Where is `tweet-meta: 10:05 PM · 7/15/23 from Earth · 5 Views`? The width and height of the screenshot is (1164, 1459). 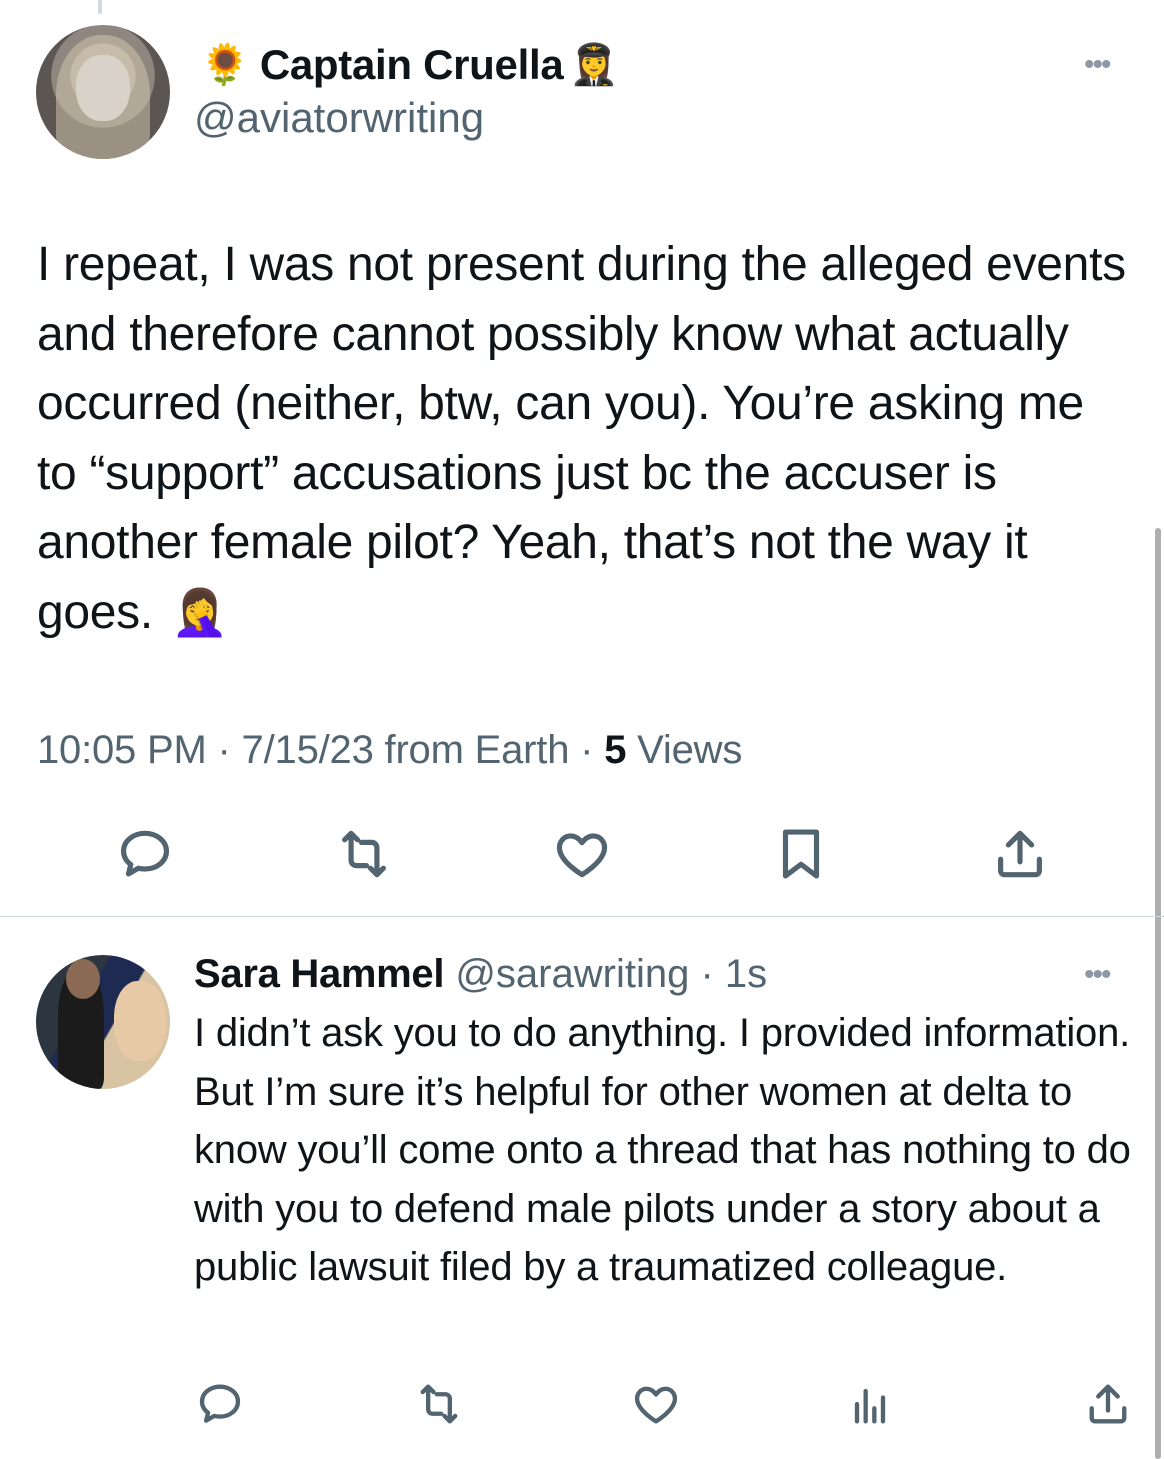
tweet-meta: 10:05 PM · 7/15/23 from Earth · 5 Views is located at coordinates (389, 750).